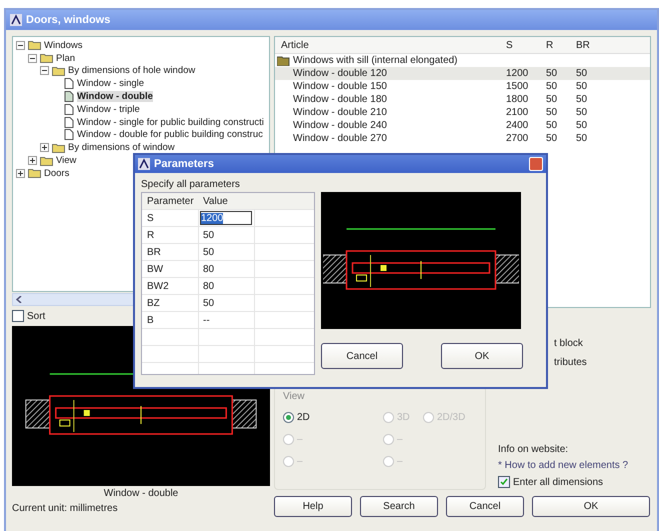  I want to click on tree-item: Window - double, so click(115, 96).